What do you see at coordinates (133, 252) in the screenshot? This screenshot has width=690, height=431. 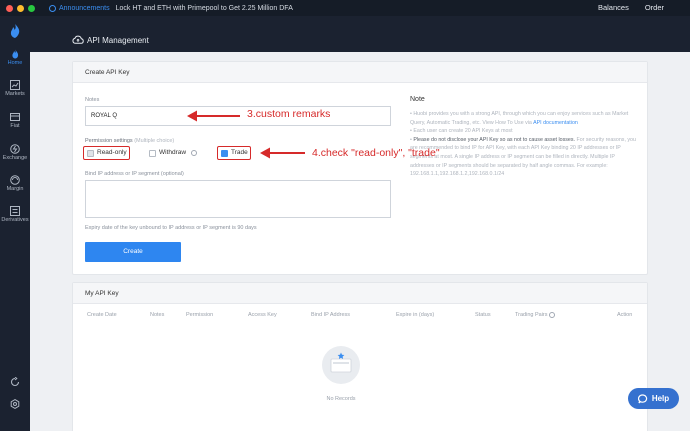 I see `create-button: Create` at bounding box center [133, 252].